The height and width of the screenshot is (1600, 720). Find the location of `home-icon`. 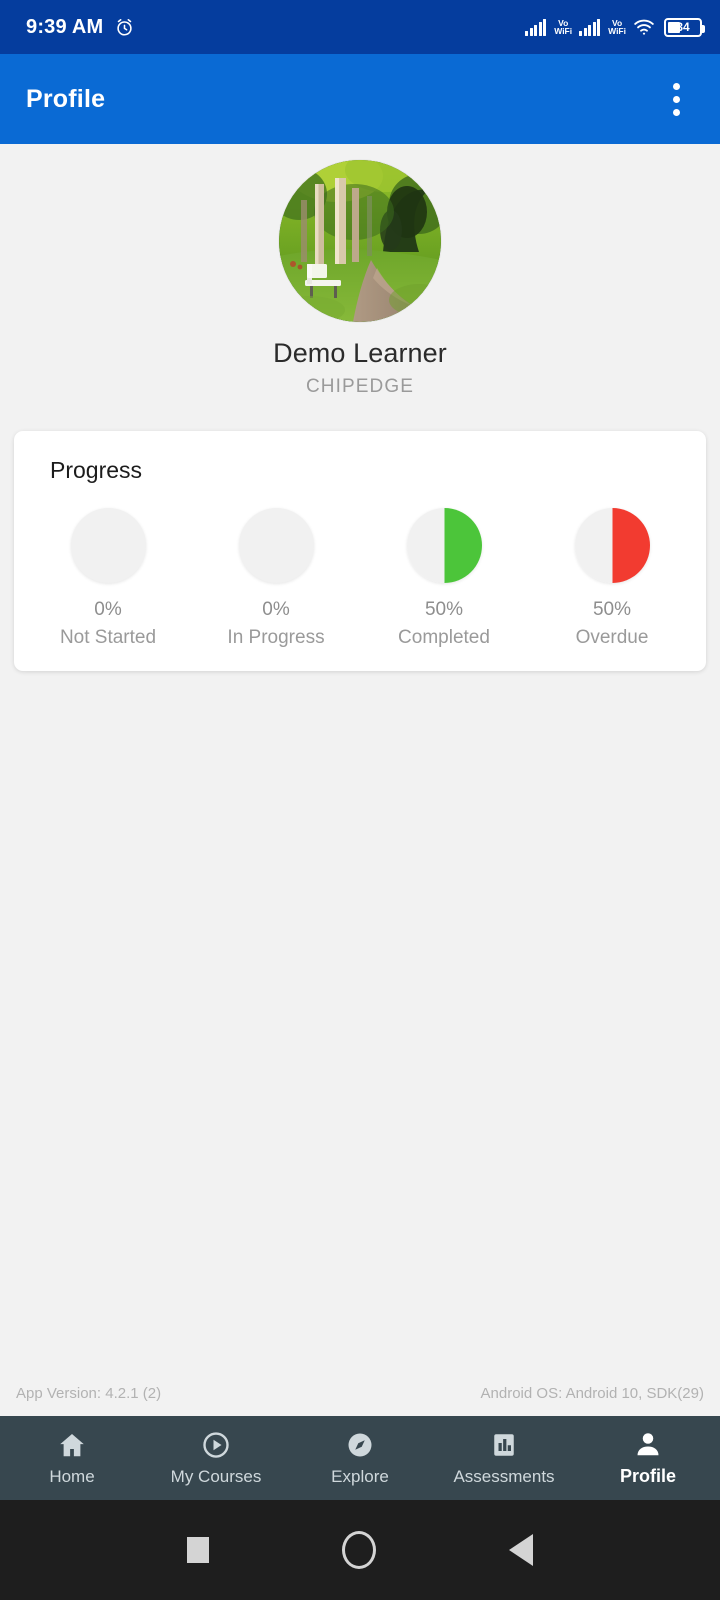

home-icon is located at coordinates (72, 1445).